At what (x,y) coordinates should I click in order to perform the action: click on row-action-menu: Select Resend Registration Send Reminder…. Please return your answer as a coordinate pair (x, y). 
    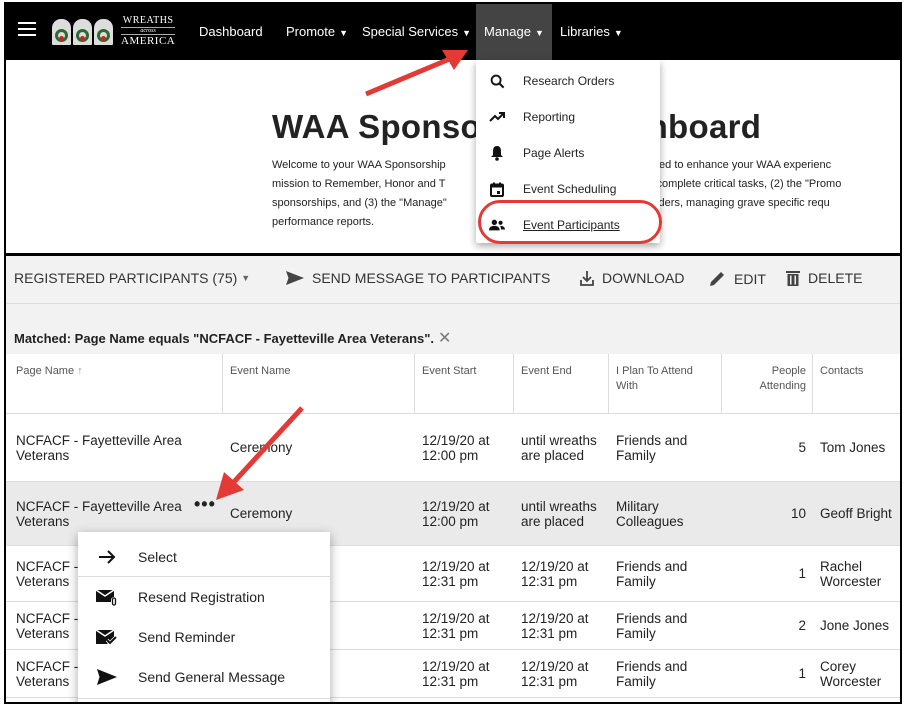
    Looking at the image, I should click on (204, 617).